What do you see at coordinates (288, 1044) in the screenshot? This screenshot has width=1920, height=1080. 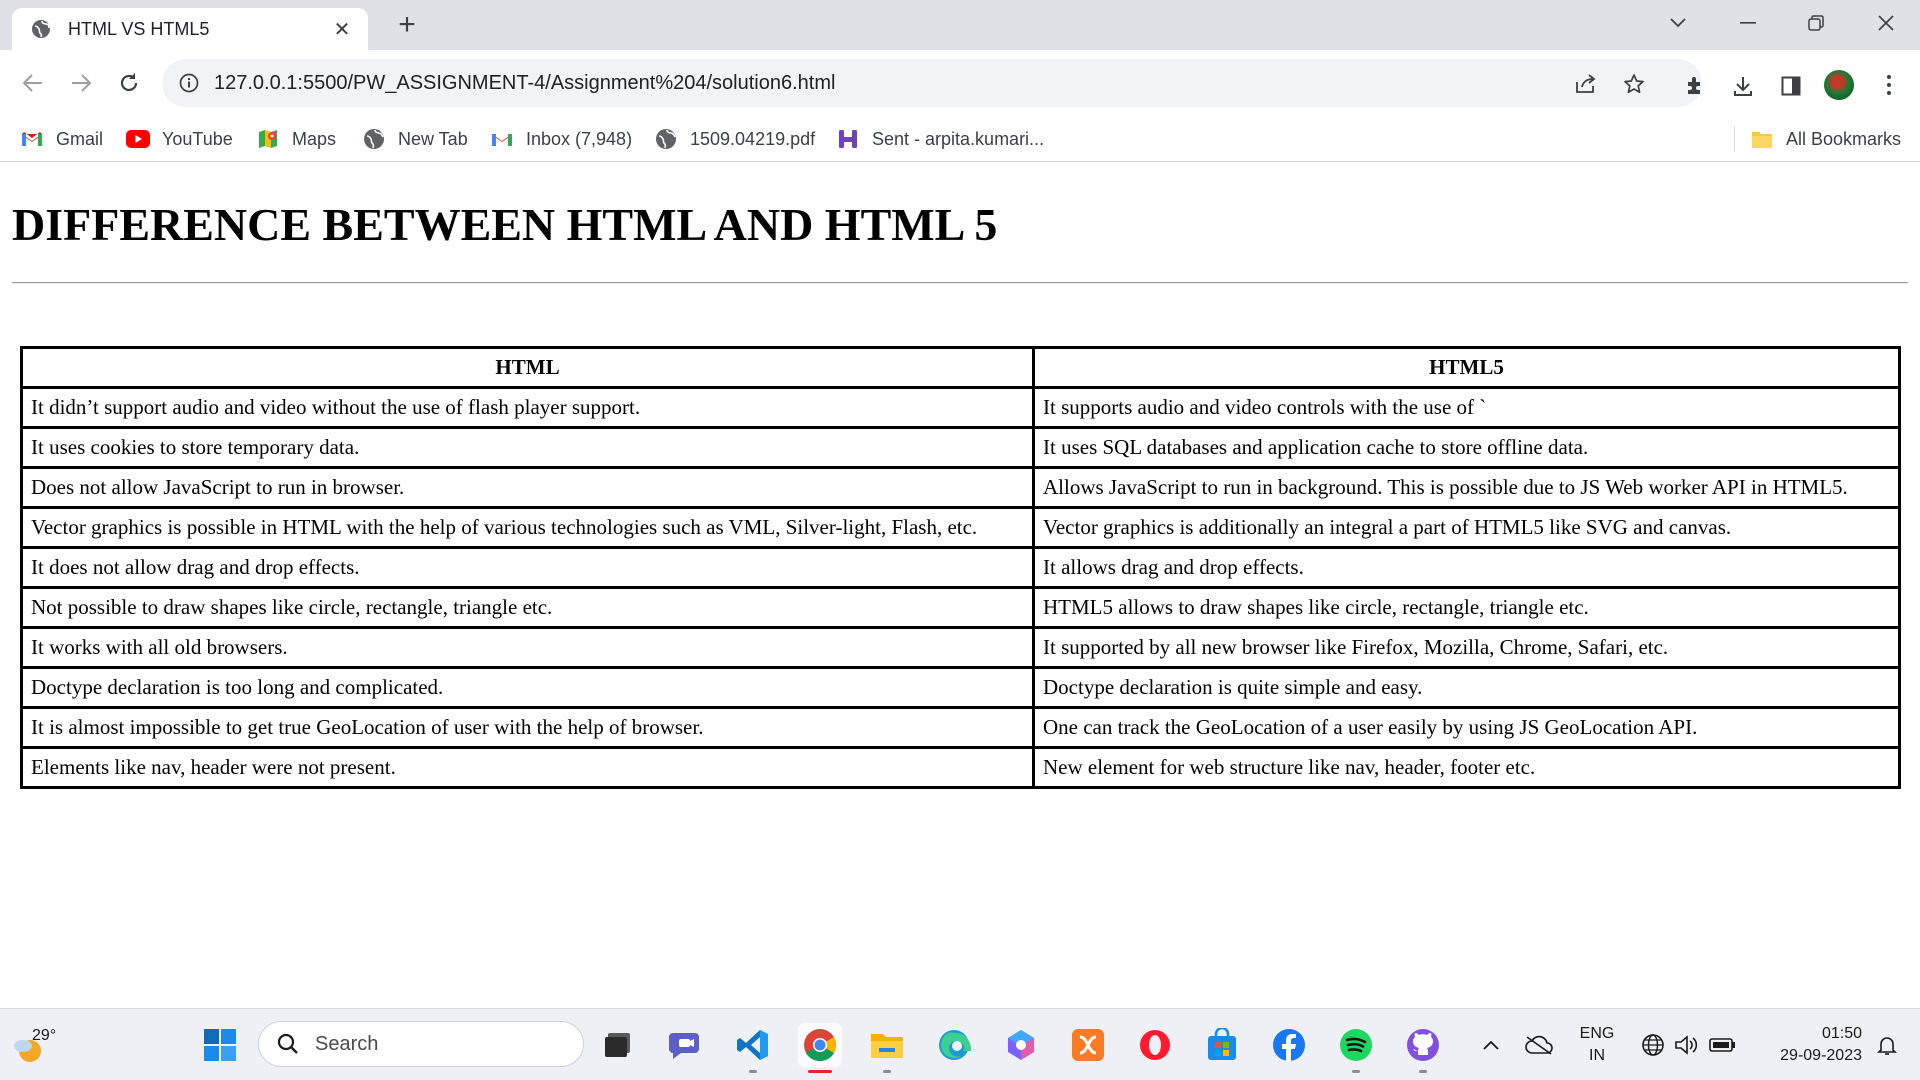 I see `search-icon` at bounding box center [288, 1044].